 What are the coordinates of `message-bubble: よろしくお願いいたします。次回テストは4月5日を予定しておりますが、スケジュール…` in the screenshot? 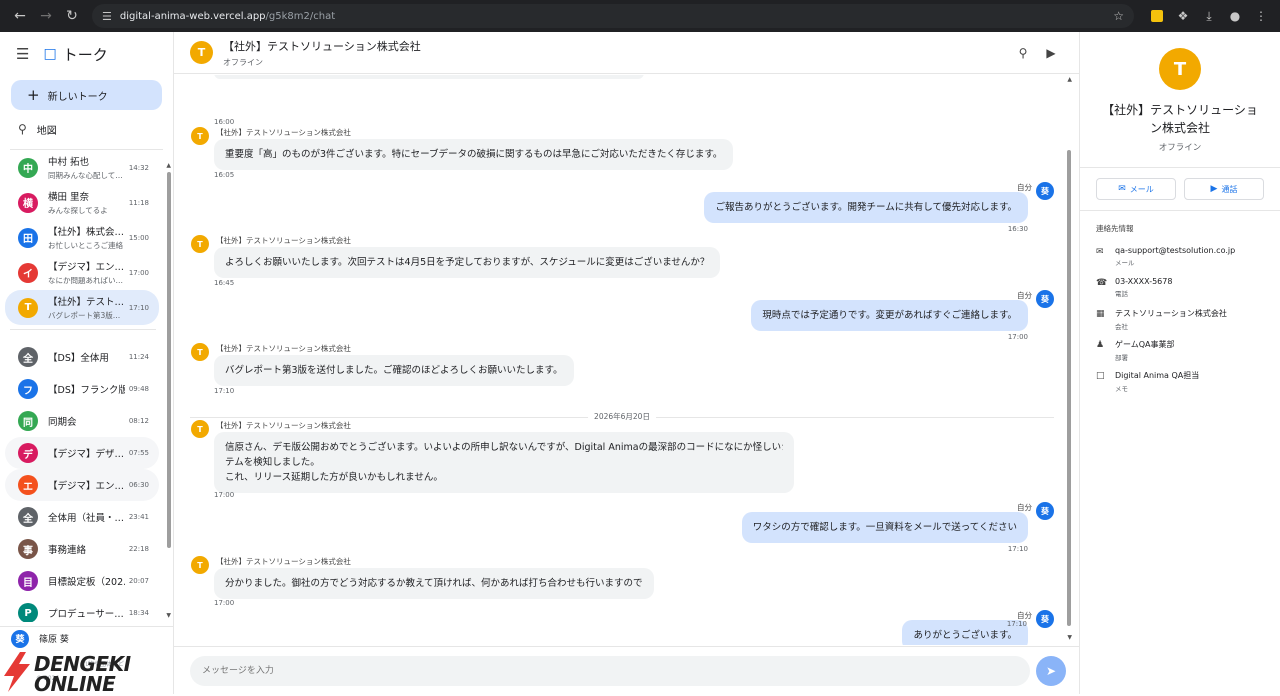 It's located at (467, 262).